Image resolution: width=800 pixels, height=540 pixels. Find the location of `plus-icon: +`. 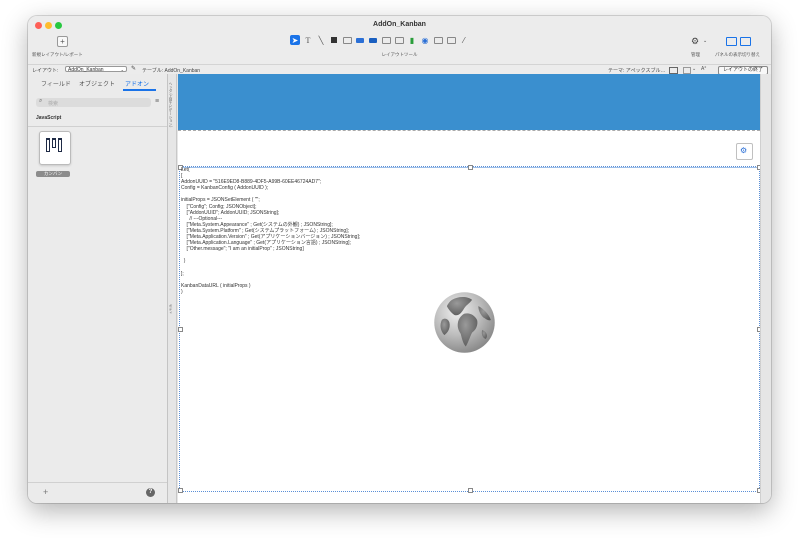

plus-icon: + is located at coordinates (62, 41).